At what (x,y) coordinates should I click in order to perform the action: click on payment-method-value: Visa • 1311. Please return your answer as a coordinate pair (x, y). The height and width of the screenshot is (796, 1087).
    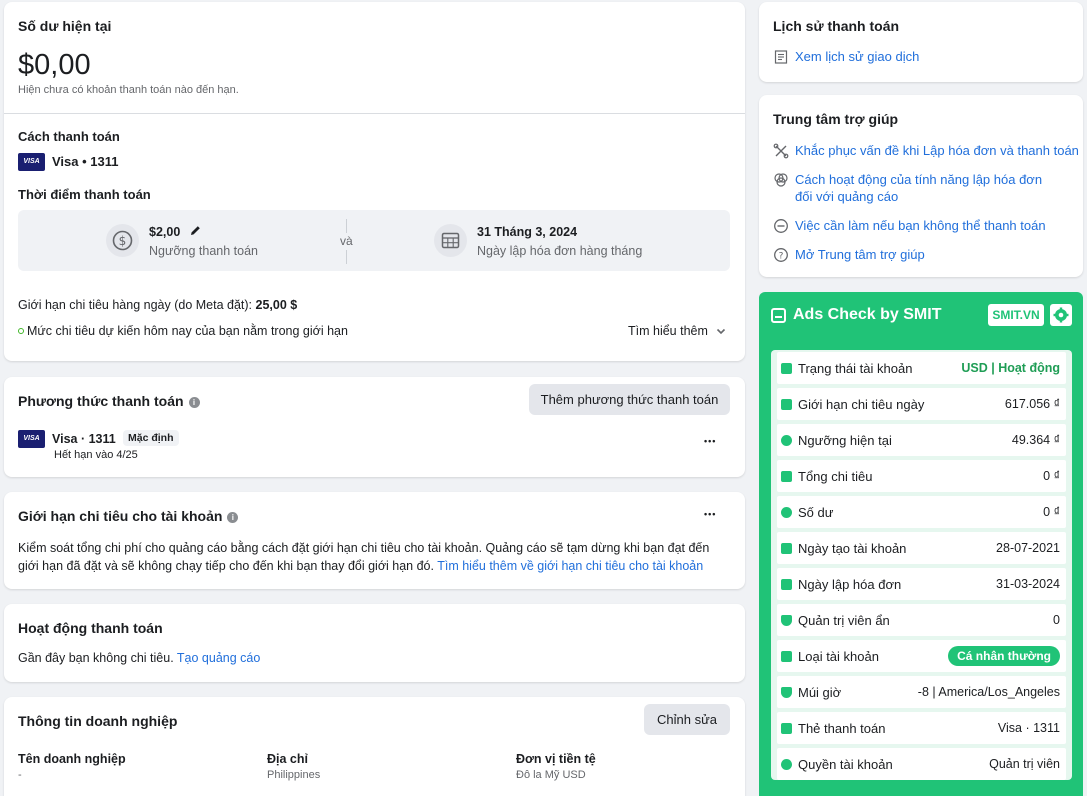
    Looking at the image, I should click on (85, 161).